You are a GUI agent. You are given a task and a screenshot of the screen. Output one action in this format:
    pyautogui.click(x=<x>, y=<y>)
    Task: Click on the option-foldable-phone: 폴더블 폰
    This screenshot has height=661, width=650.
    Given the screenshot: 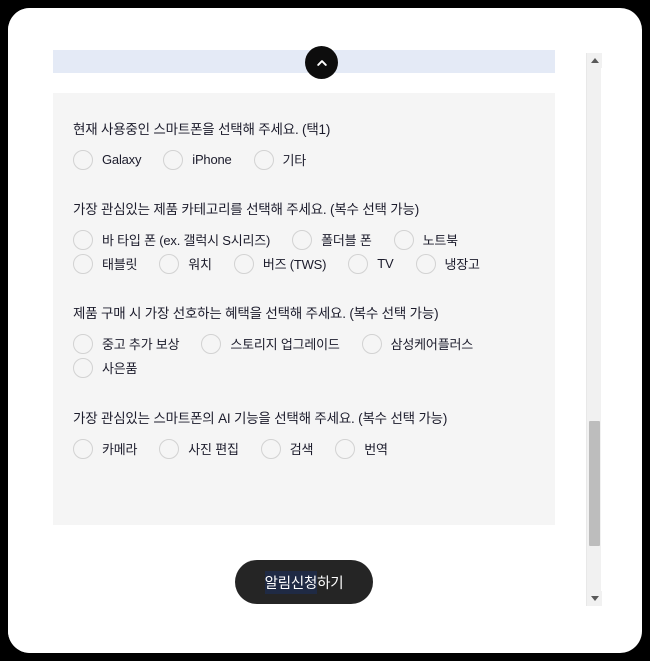 What is the action you would take?
    pyautogui.click(x=332, y=239)
    